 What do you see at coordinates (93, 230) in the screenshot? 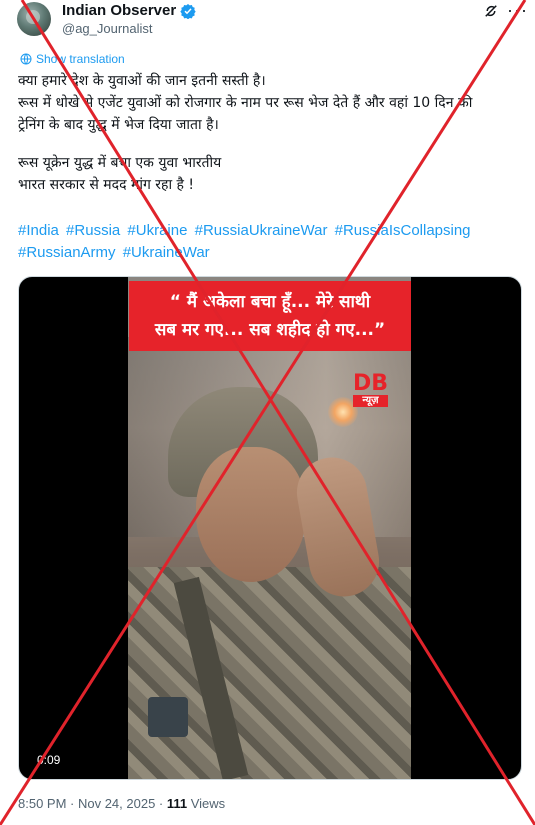
I see `hashtag-link: #Russia` at bounding box center [93, 230].